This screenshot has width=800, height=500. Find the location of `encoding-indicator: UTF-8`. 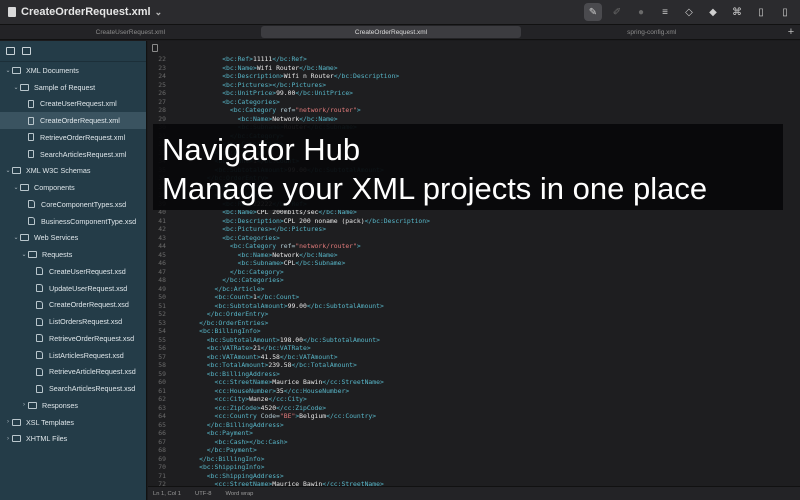

encoding-indicator: UTF-8 is located at coordinates (203, 494).